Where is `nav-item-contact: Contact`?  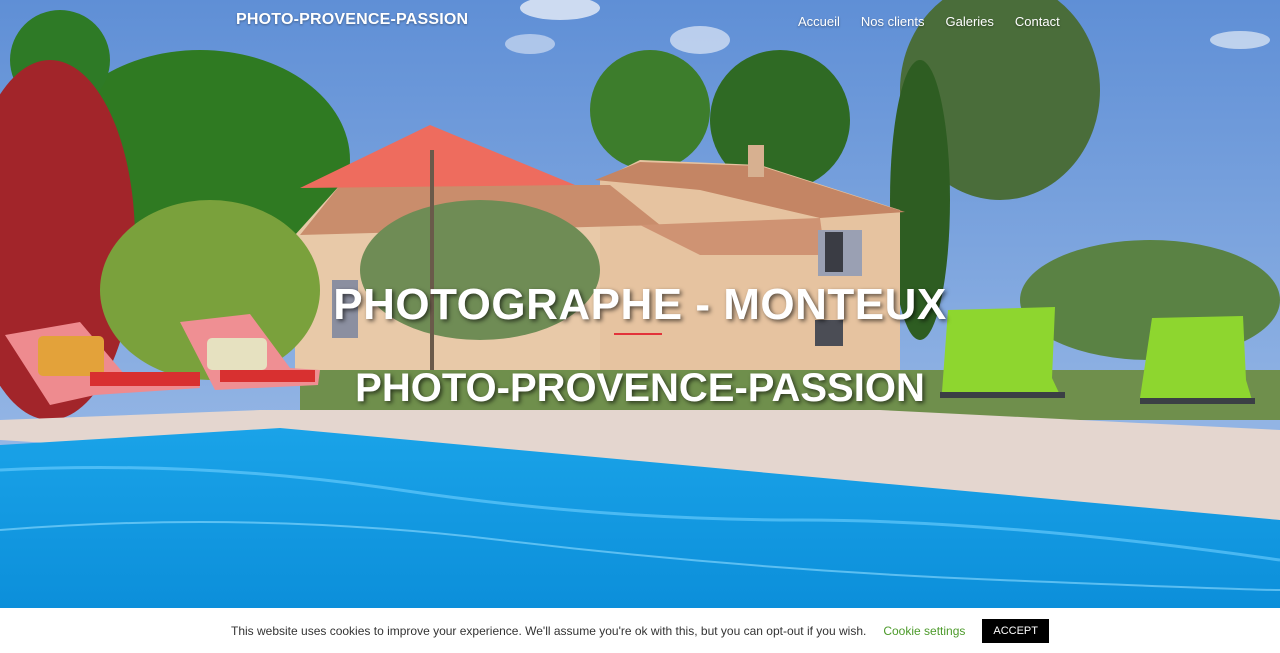
nav-item-contact: Contact is located at coordinates (1037, 21).